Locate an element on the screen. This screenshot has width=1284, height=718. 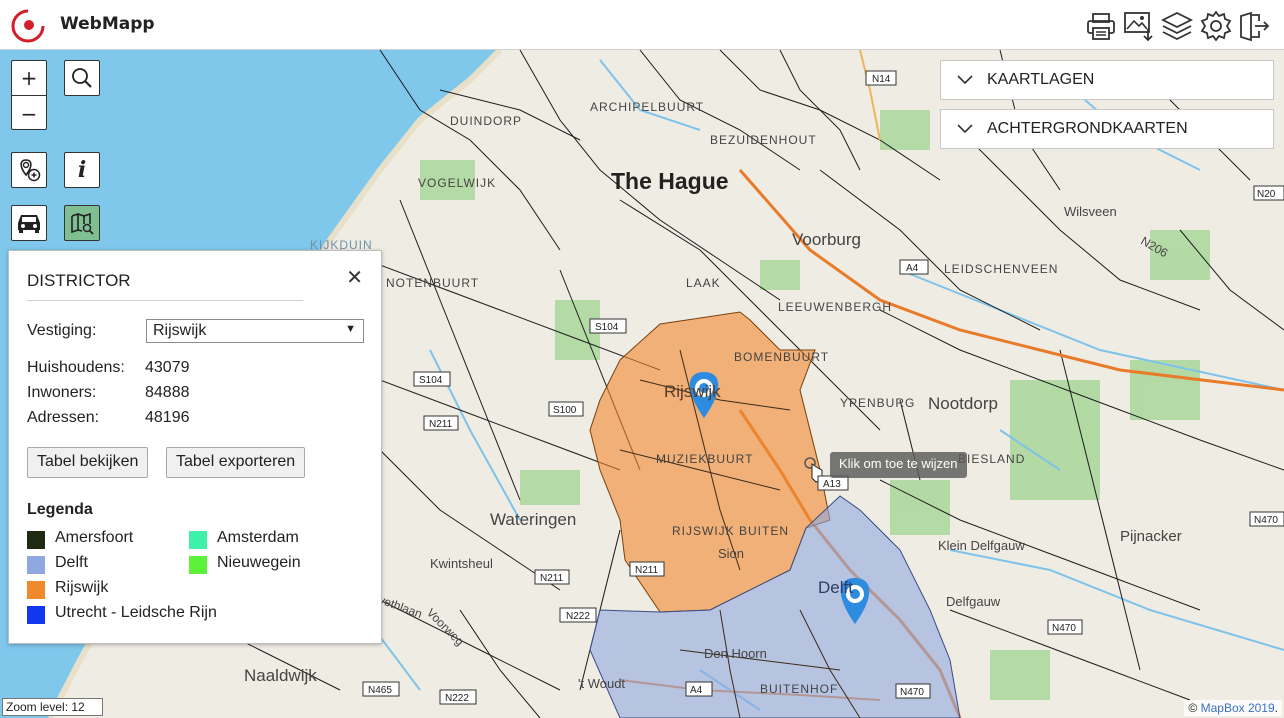
districtor-button is located at coordinates (82, 223).